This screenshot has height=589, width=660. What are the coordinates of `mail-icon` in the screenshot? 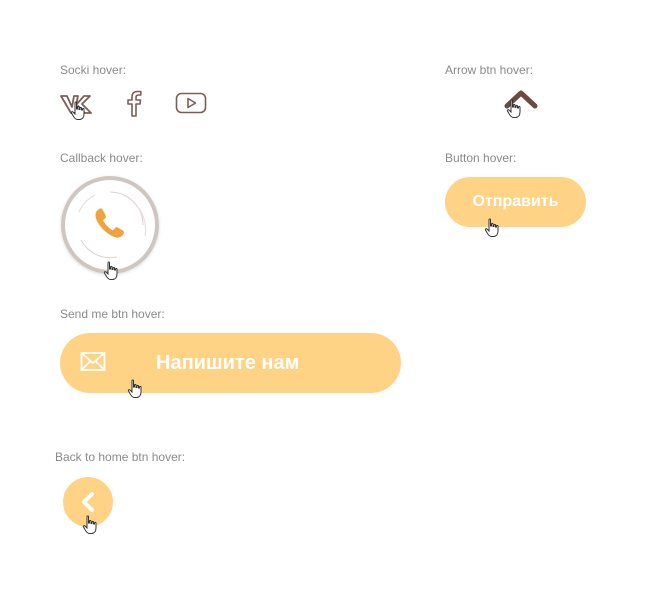 It's located at (93, 361).